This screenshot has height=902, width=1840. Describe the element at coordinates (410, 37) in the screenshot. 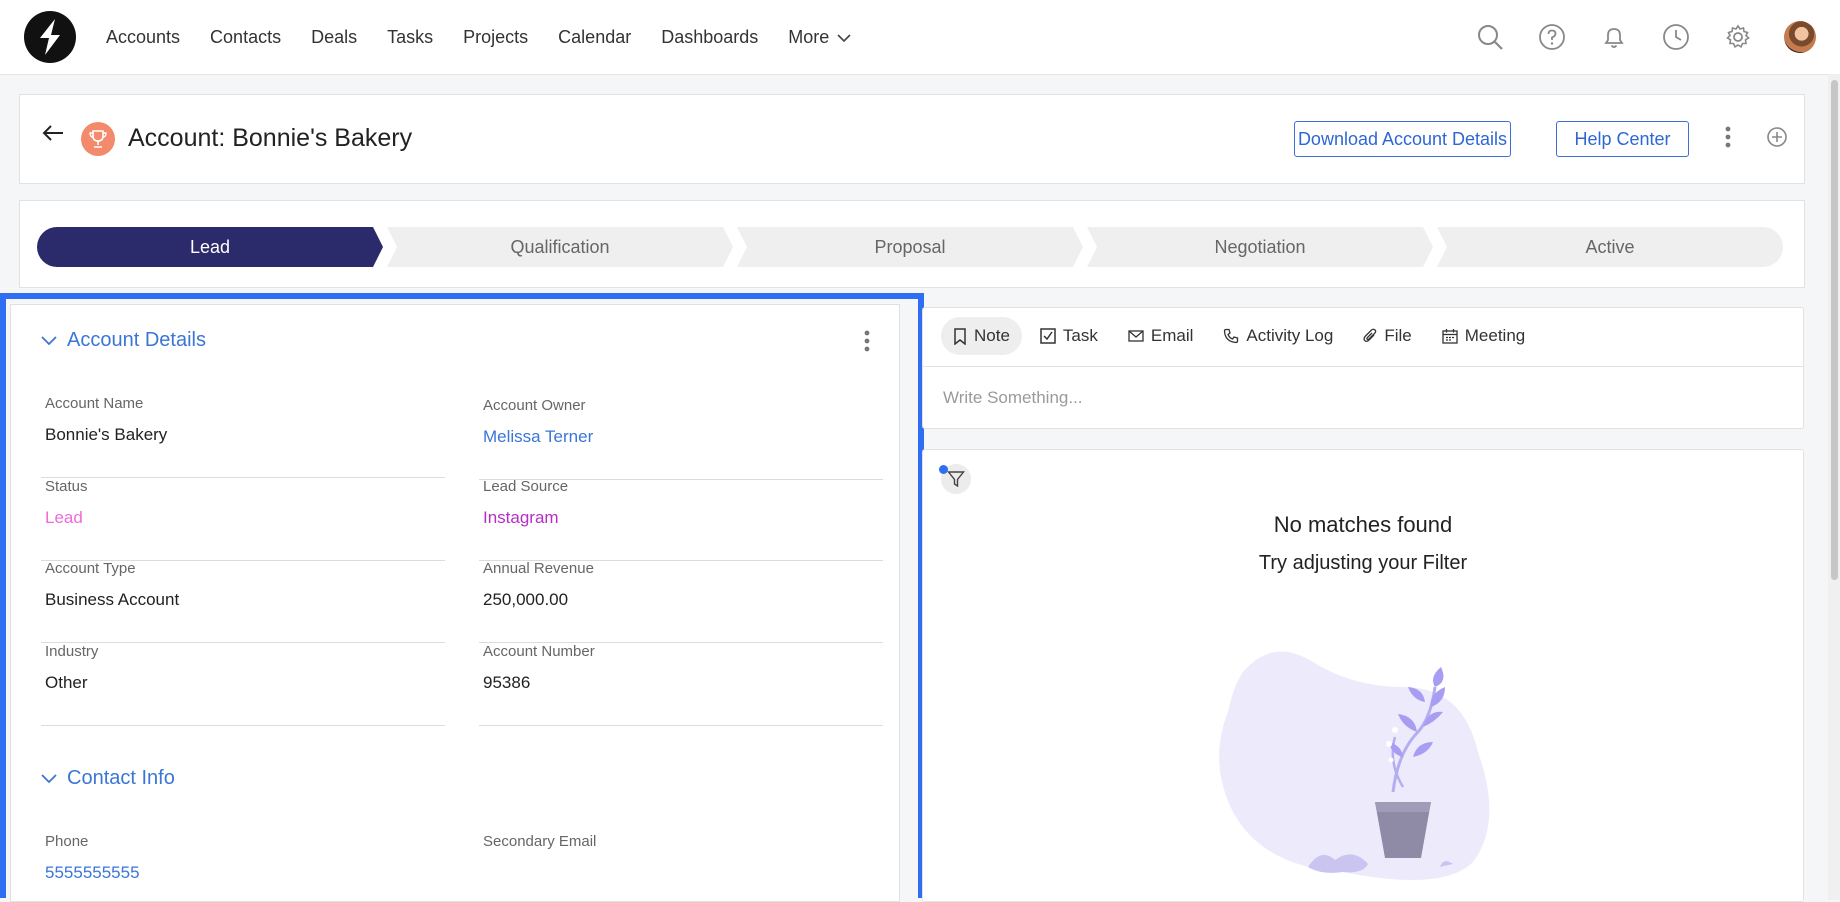

I see `nav-tasks: Tasks` at that location.